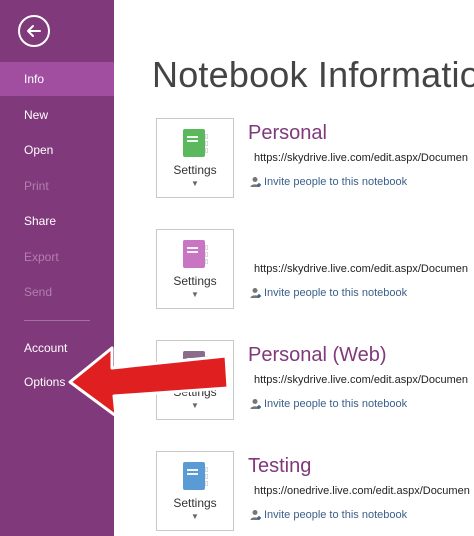 This screenshot has width=474, height=536. I want to click on sidebar-item-label: Export, so click(41, 257).